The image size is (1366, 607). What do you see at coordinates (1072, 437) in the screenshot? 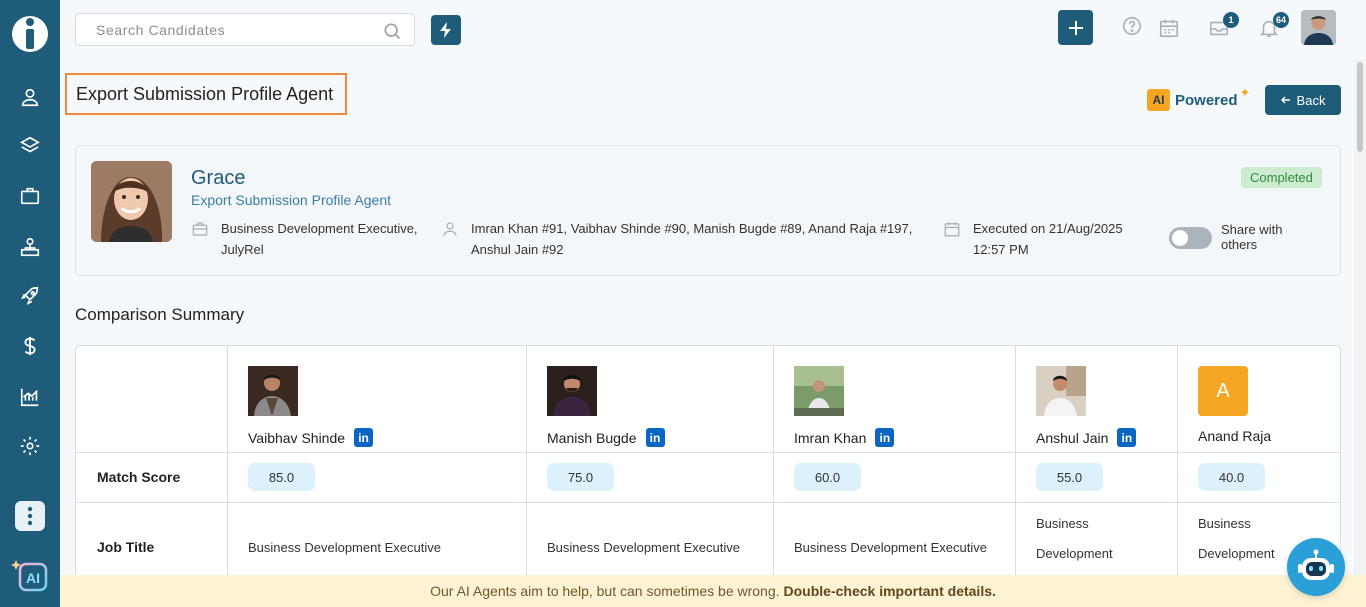
I see `candidate-name-text: Anshul Jain` at bounding box center [1072, 437].